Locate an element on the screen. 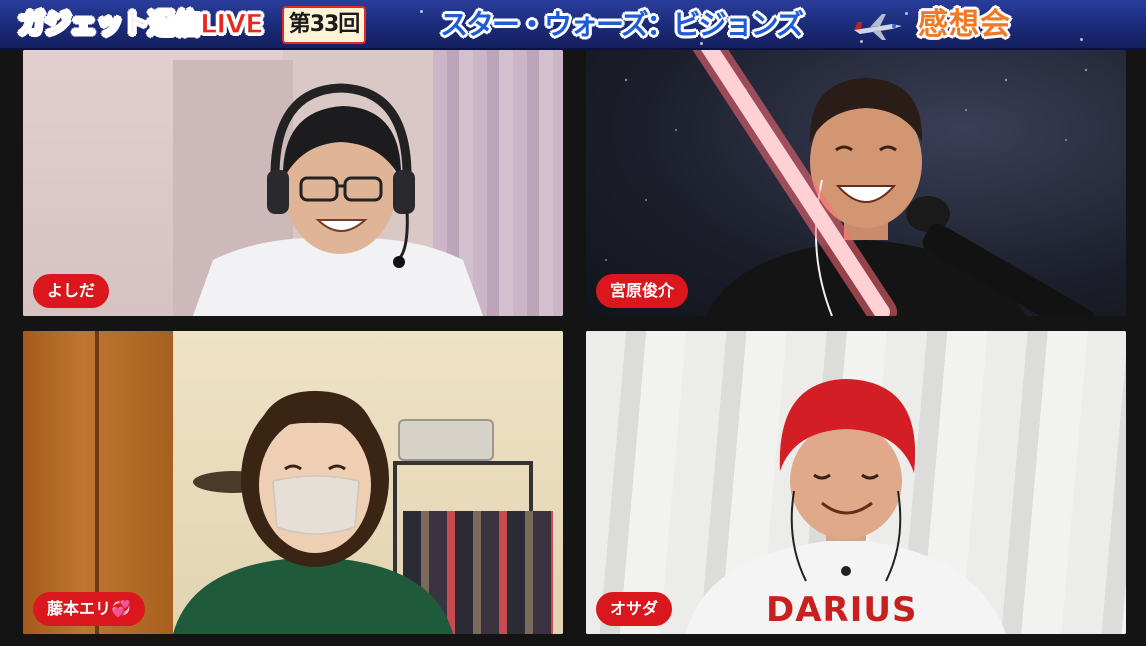 The height and width of the screenshot is (646, 1146). participant-video-yoshida is located at coordinates (338, 199).